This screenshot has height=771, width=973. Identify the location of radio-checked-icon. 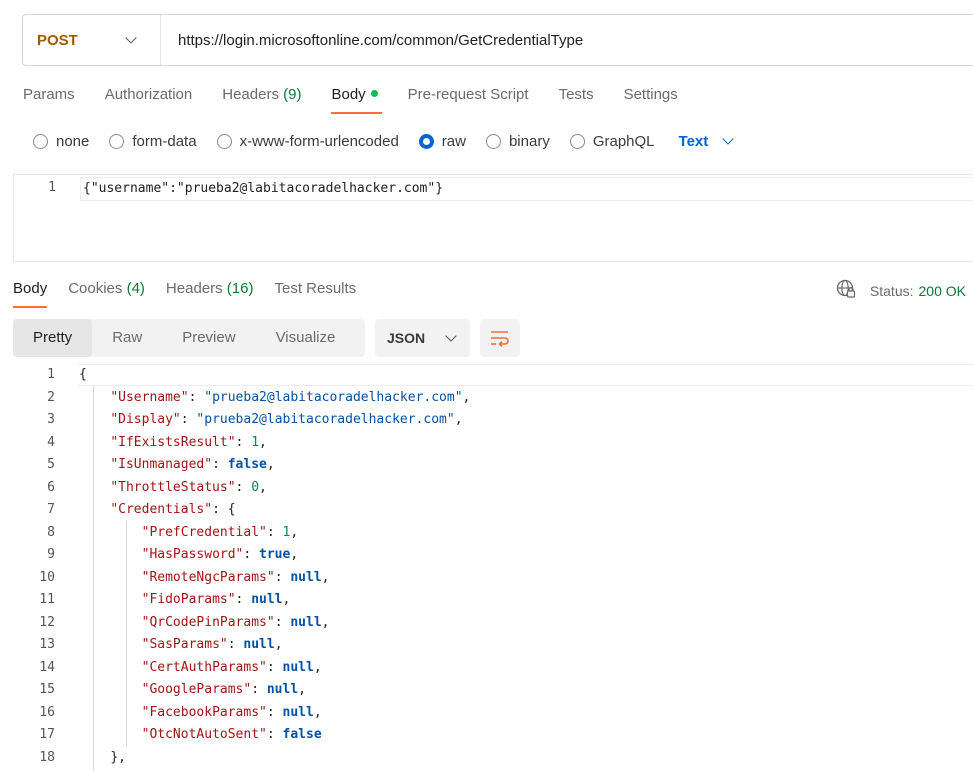
(426, 141).